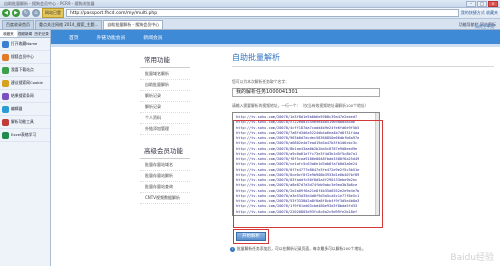 Image resolution: width=500 pixels, height=266 pixels. Describe the element at coordinates (16, 13) in the screenshot. I see `forward-icon: ▶` at that location.